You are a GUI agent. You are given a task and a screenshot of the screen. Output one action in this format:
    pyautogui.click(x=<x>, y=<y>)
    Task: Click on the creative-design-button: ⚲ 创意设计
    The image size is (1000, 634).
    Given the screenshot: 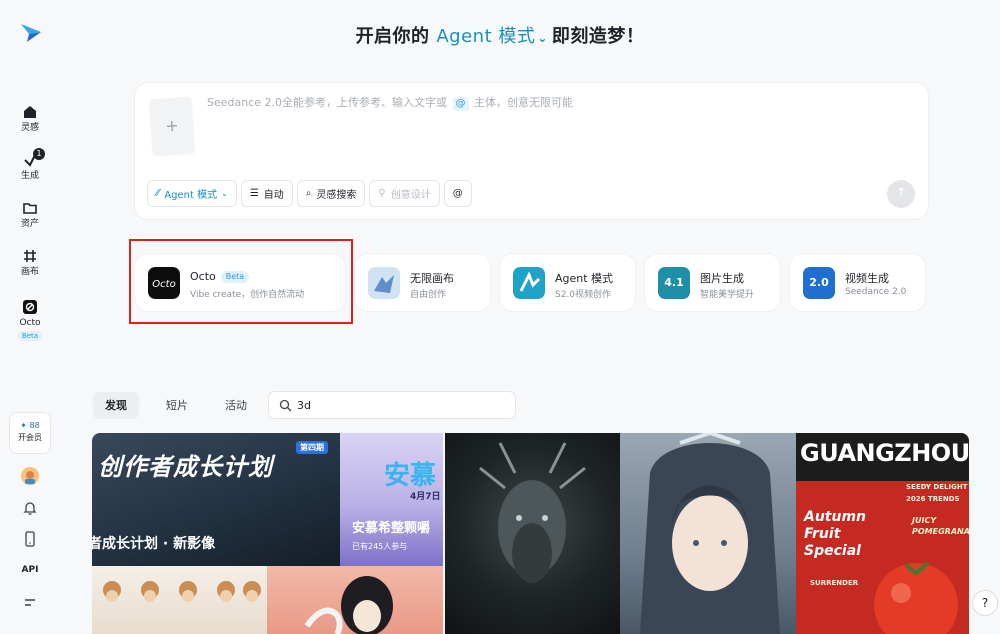 What is the action you would take?
    pyautogui.click(x=404, y=193)
    